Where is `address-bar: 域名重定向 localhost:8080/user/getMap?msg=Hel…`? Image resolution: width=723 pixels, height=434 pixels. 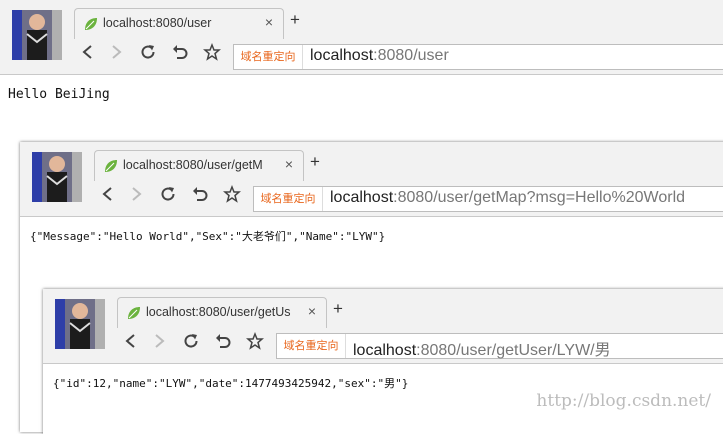 address-bar: 域名重定向 localhost:8080/user/getMap?msg=Hel… is located at coordinates (488, 199).